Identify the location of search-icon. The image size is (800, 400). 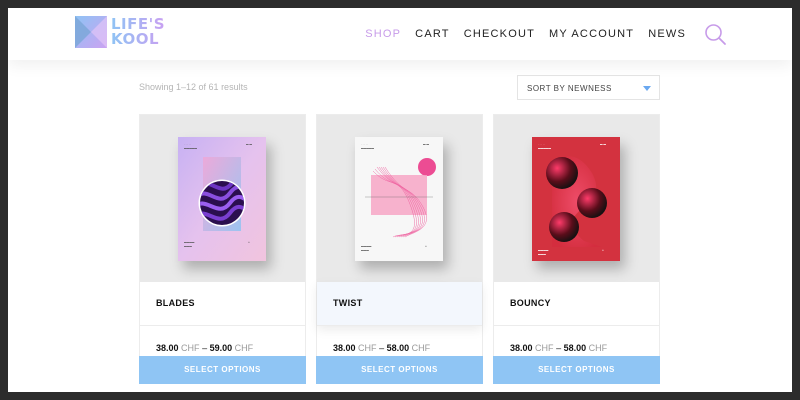
(715, 34).